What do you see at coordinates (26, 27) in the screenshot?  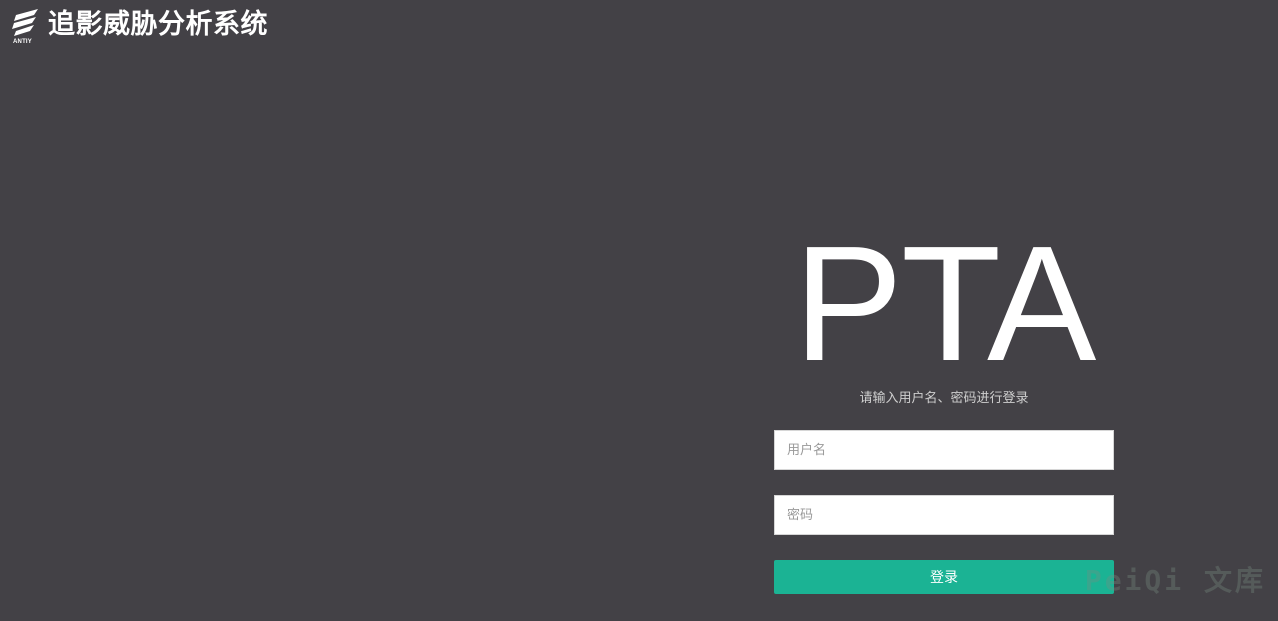 I see `antiy-logo-icon: ANTIY` at bounding box center [26, 27].